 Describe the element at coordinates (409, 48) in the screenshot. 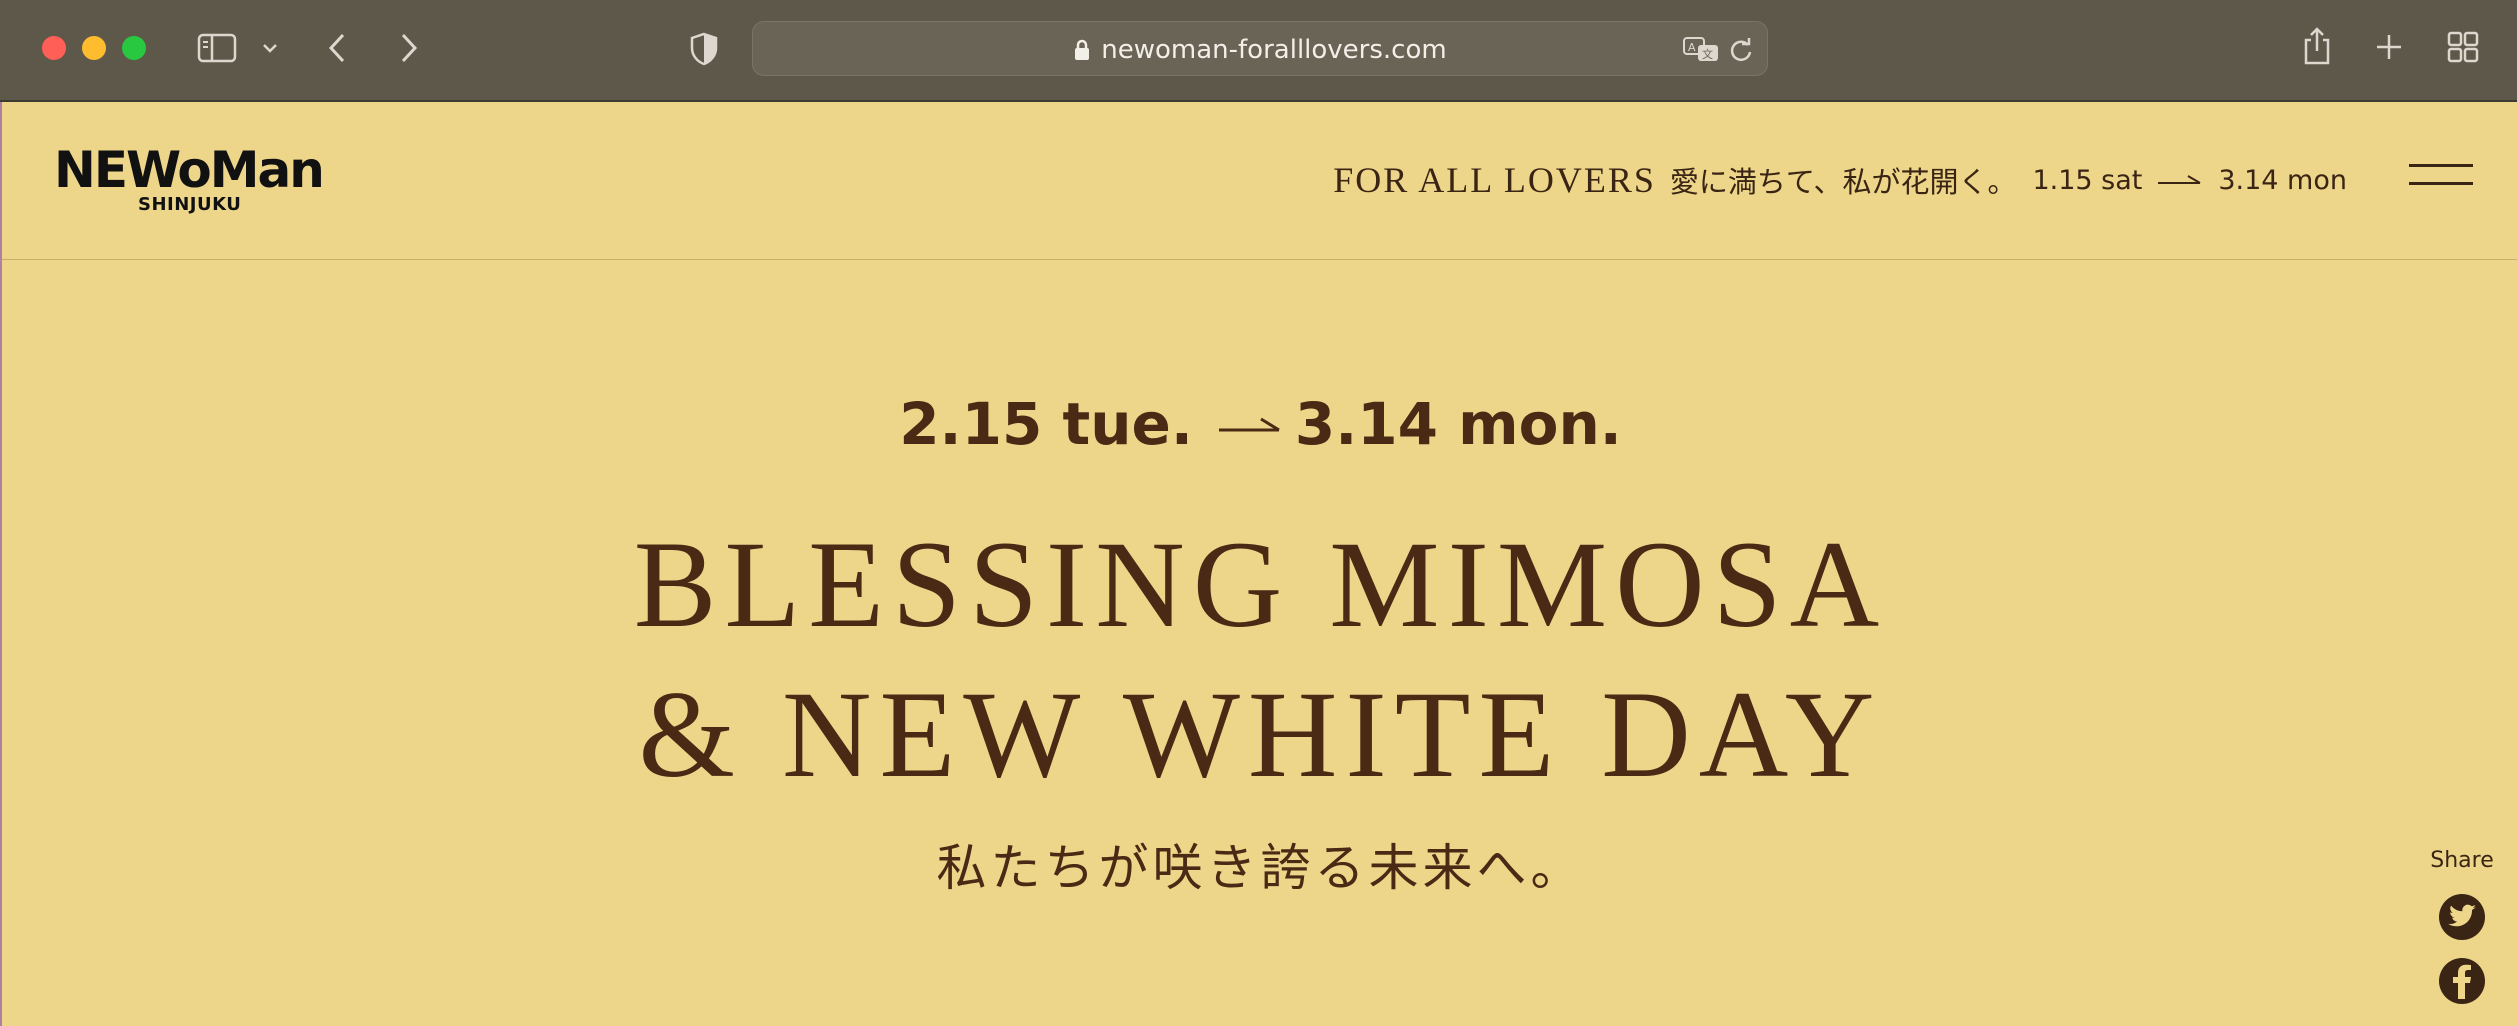

I see `forward-icon` at that location.